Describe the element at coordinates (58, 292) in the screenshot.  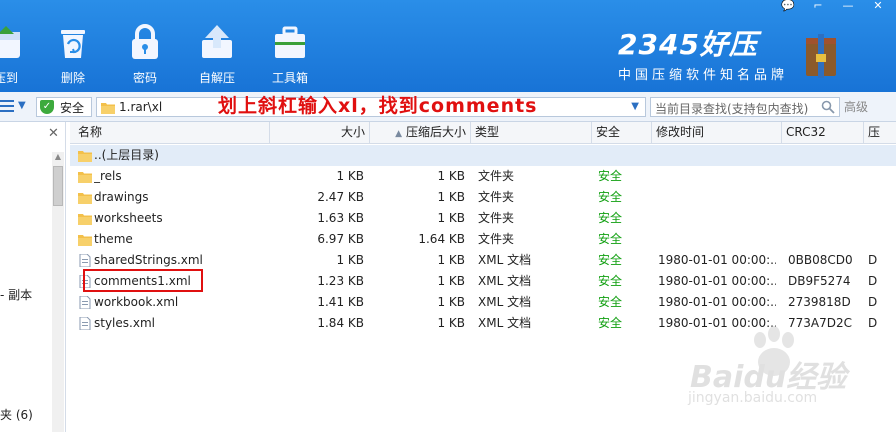
I see `tree-scrollbar: ▲` at that location.